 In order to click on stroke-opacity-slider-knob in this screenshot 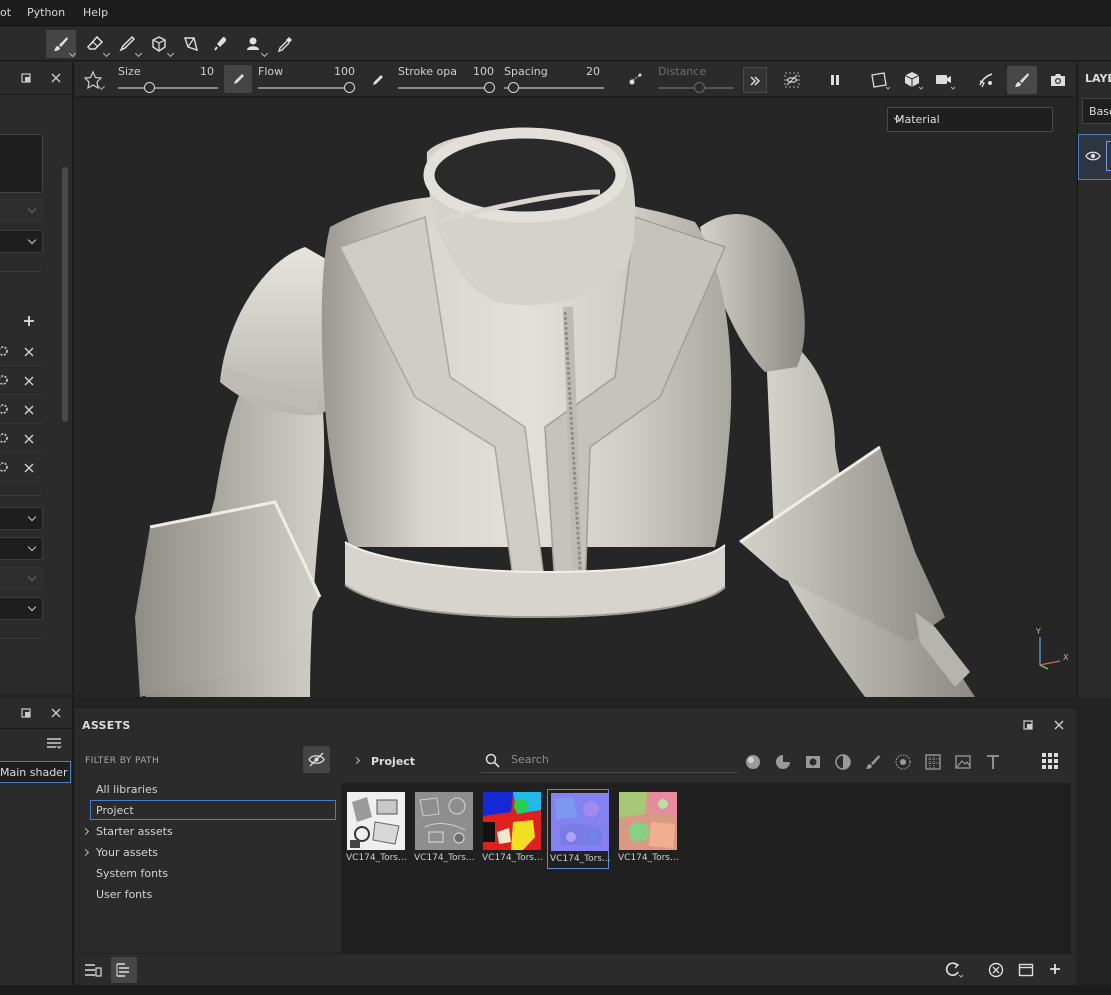, I will do `click(489, 87)`.